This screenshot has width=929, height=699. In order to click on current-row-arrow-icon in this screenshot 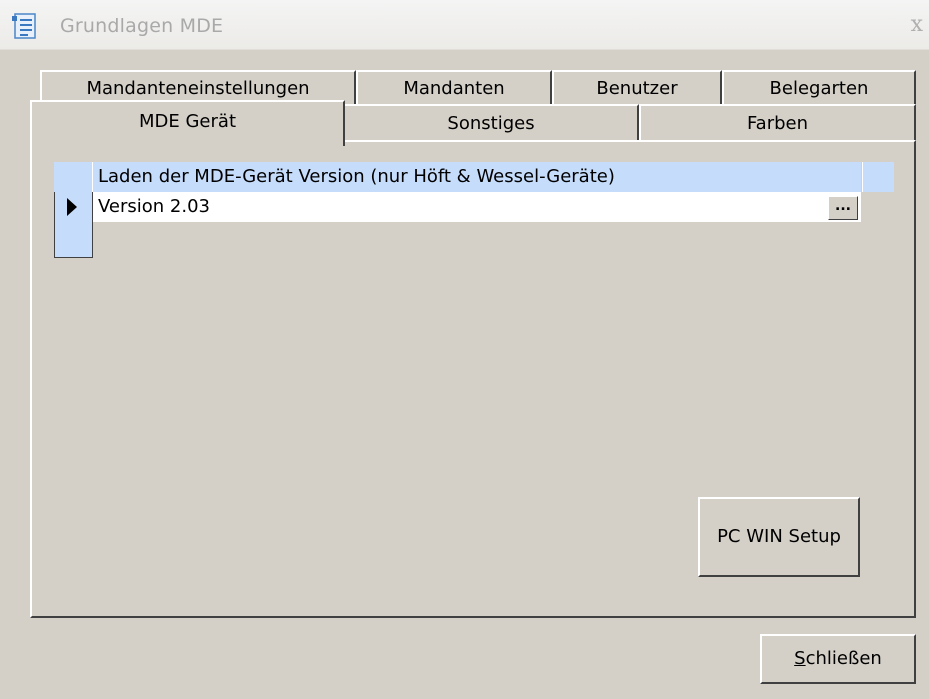, I will do `click(72, 207)`.